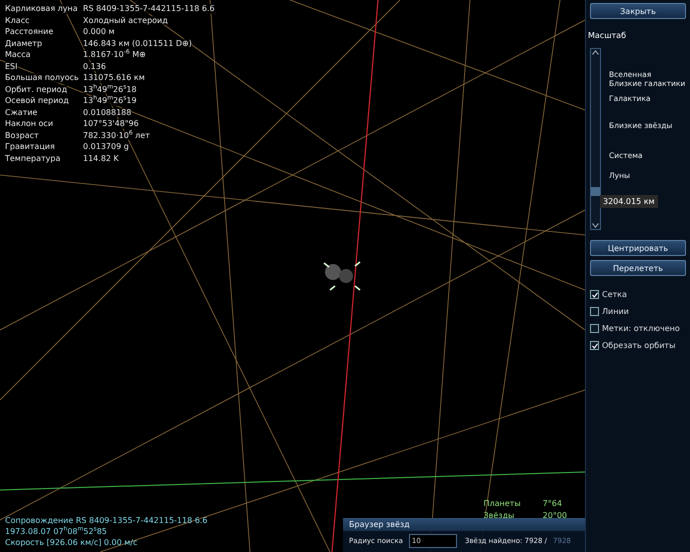 This screenshot has height=552, width=690. I want to click on property-value: 0.013709 g, so click(106, 147).